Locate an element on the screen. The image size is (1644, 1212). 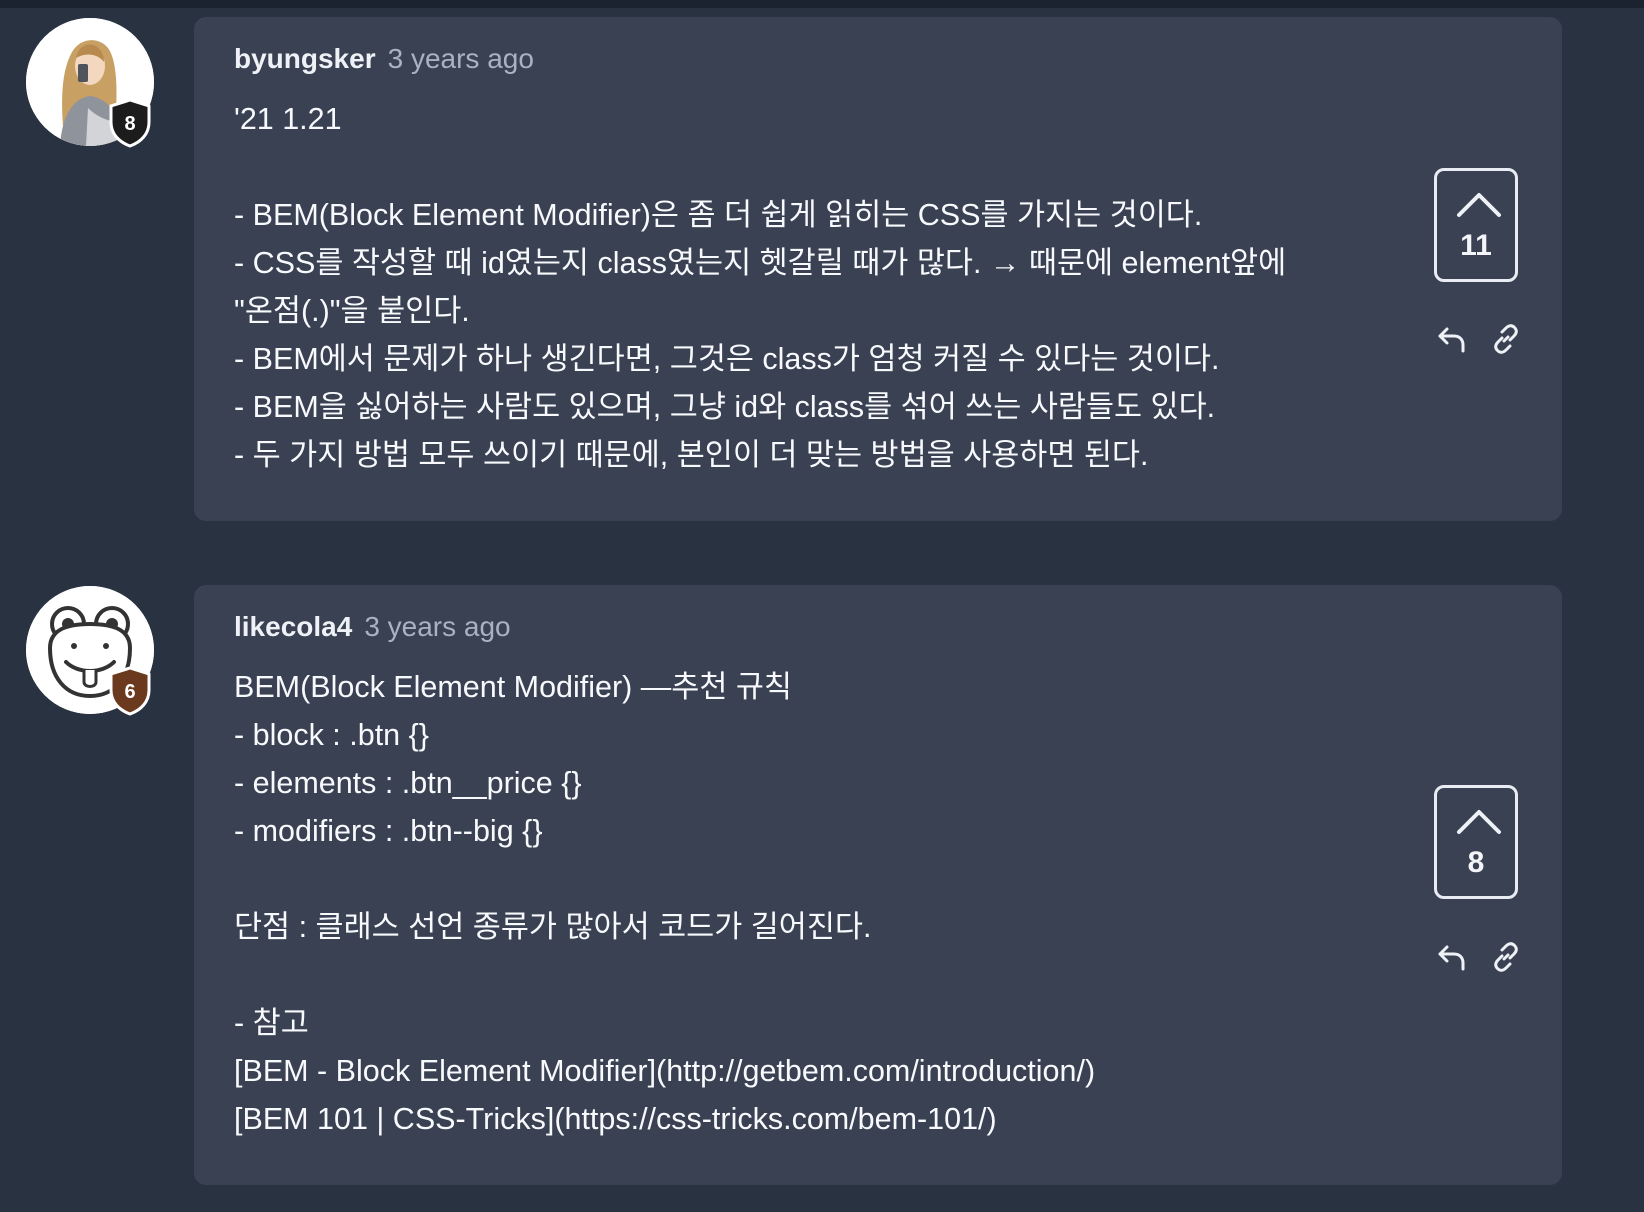
badge-level-text: 8 is located at coordinates (129, 124).